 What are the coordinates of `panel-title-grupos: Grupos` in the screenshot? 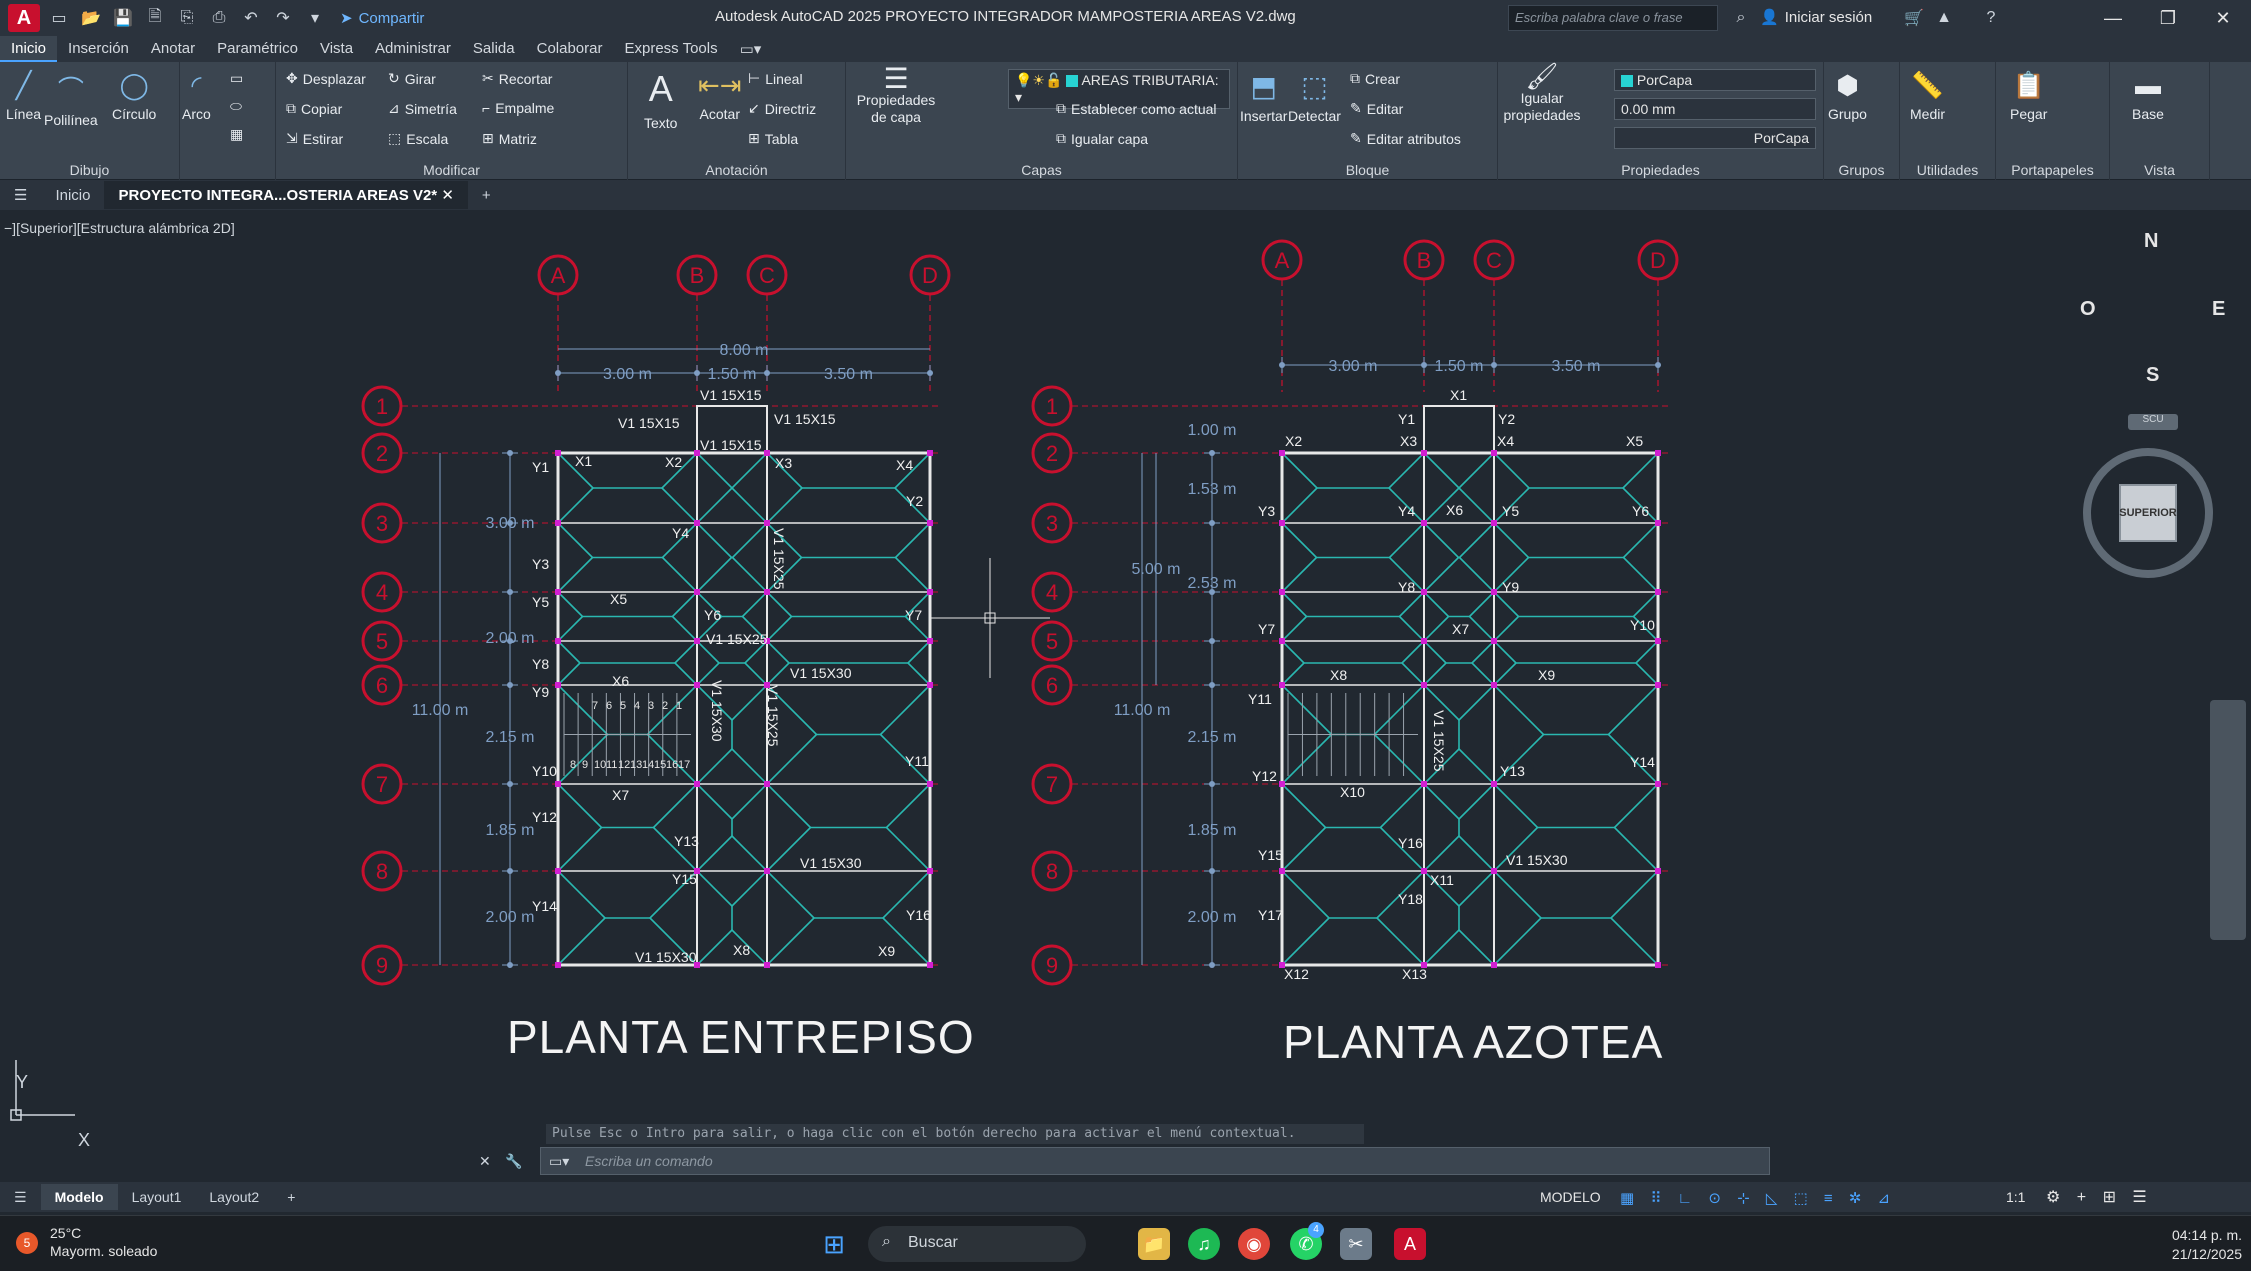 It's located at (1861, 170).